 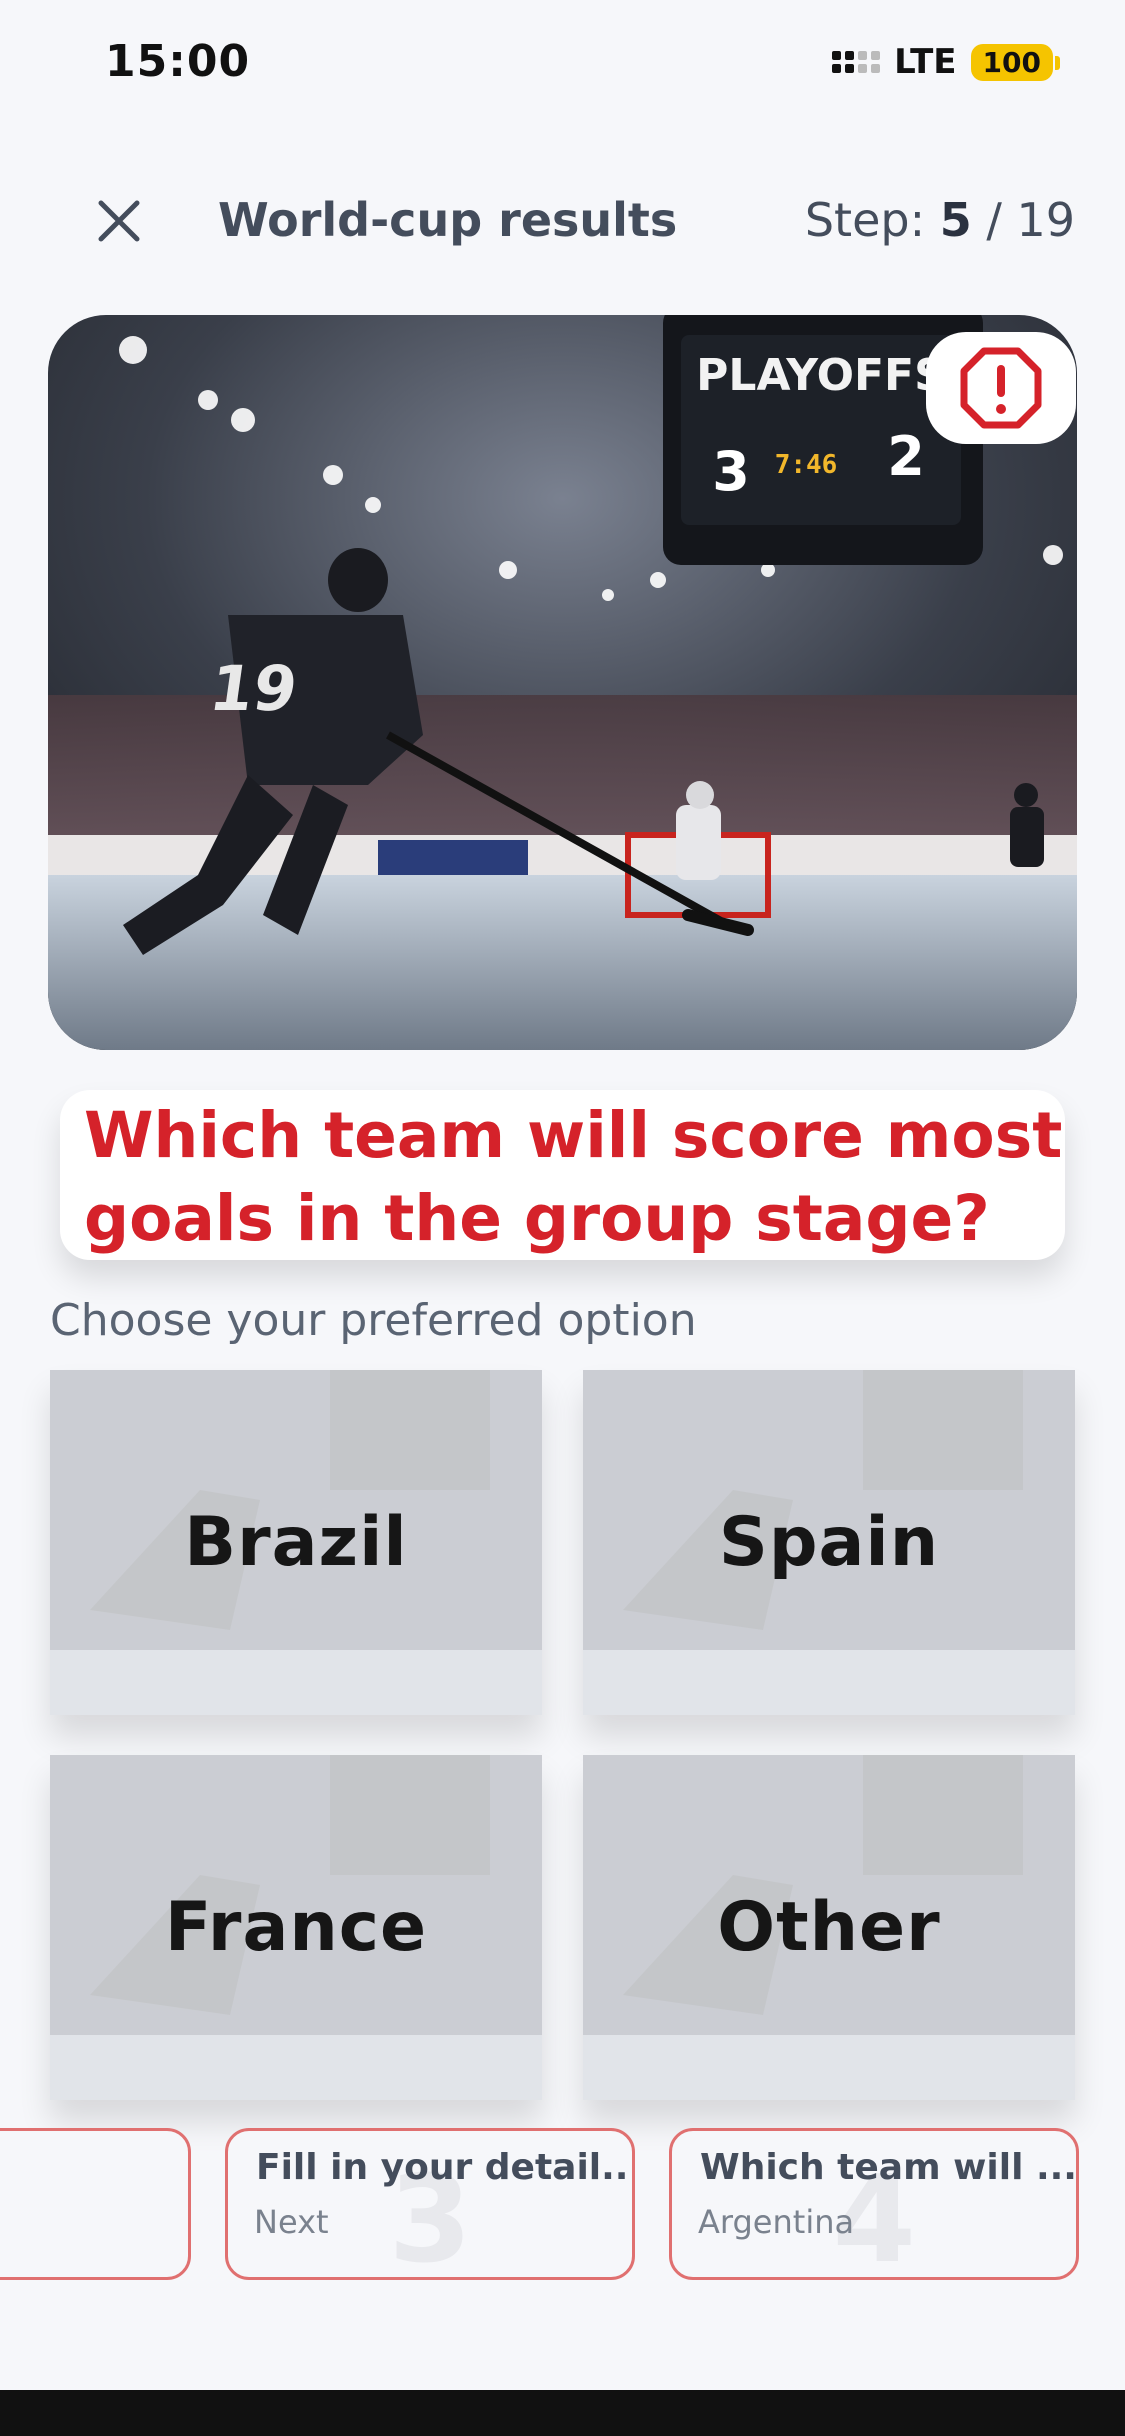 I want to click on jersey-number: 19, so click(x=253, y=688).